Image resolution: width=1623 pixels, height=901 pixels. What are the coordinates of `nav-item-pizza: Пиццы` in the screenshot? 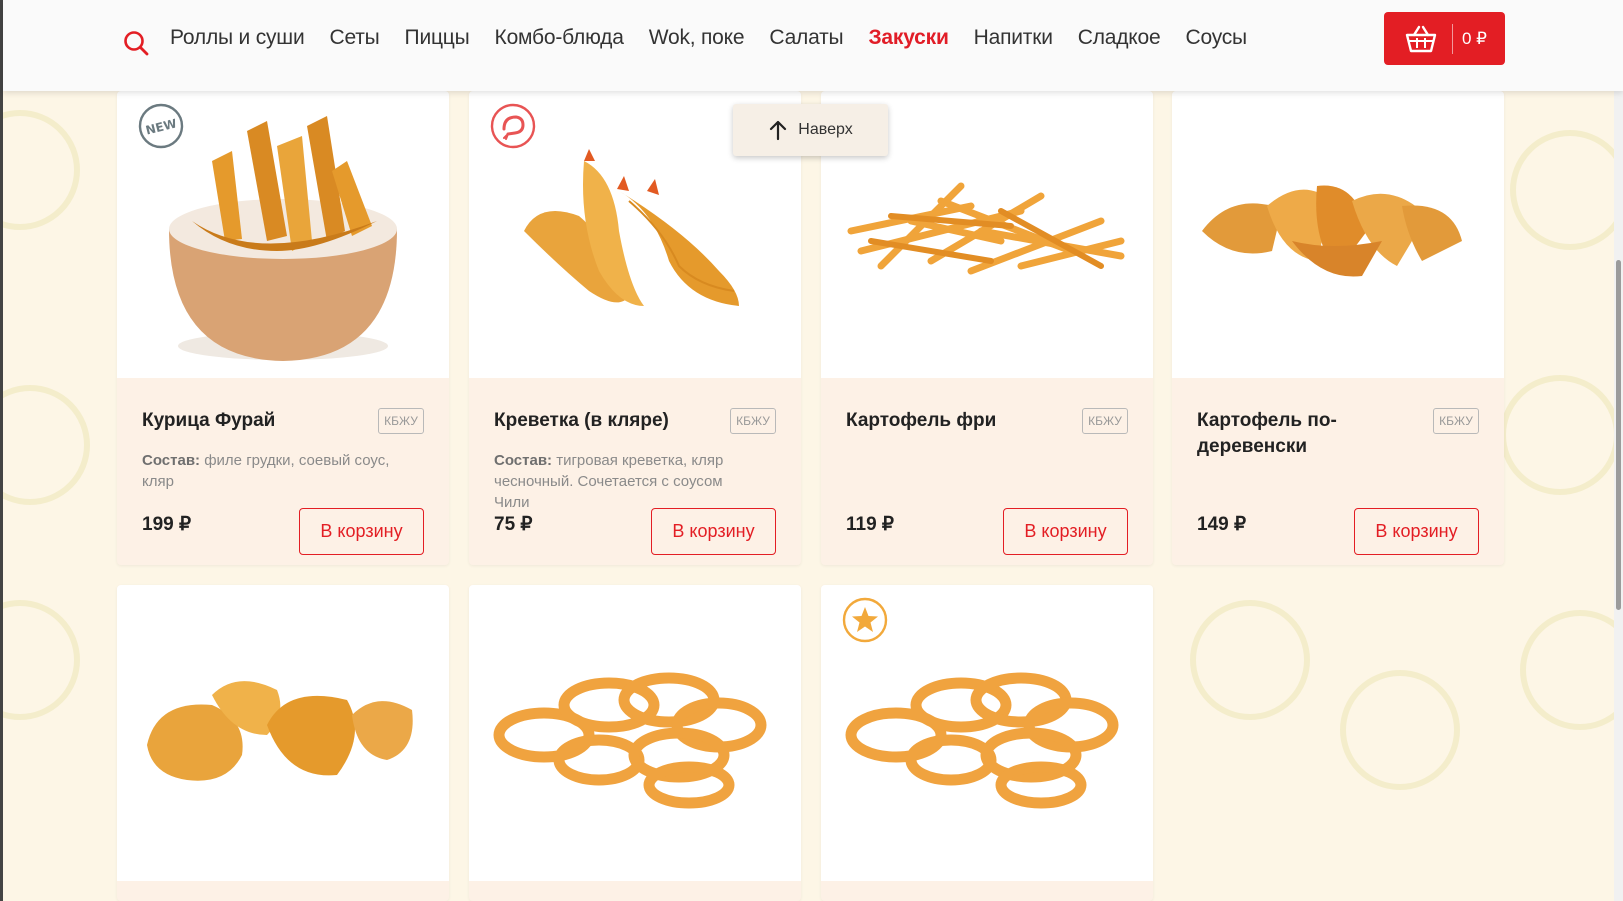 It's located at (437, 38).